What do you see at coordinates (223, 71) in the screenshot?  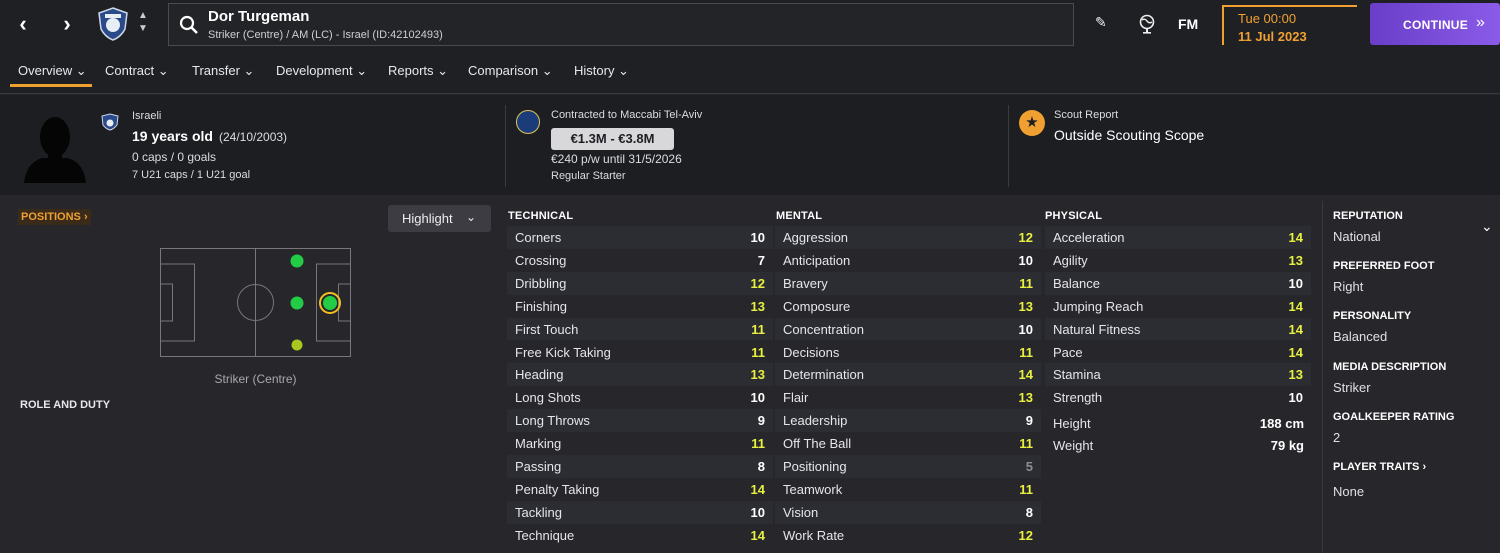 I see `tab-transfer: Transfer ⌄` at bounding box center [223, 71].